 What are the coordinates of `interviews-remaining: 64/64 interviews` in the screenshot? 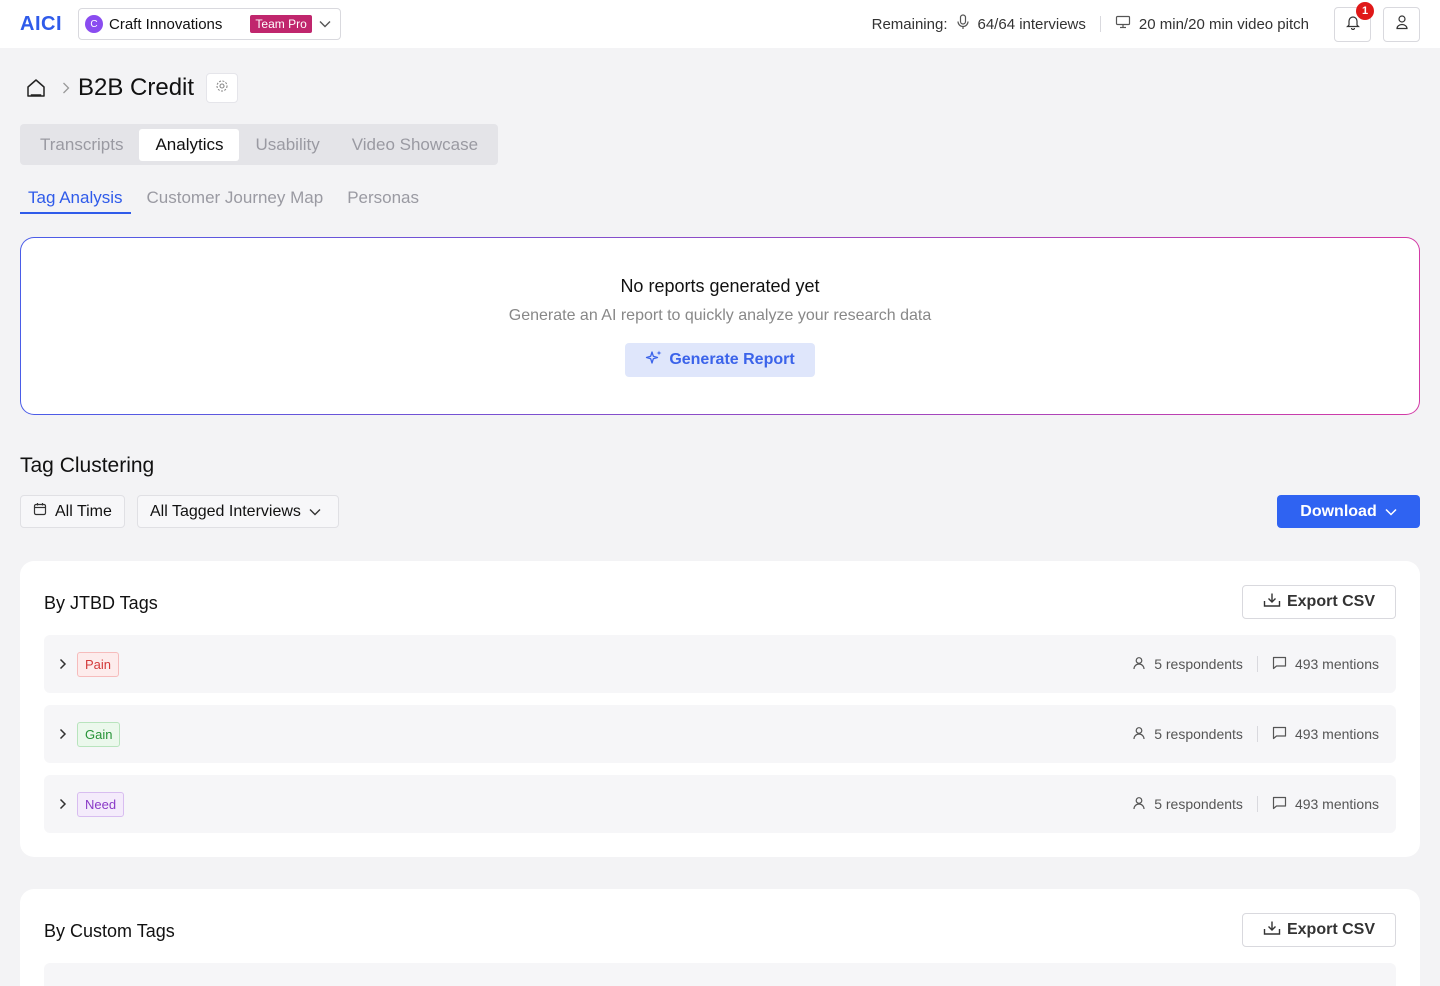 It's located at (1031, 24).